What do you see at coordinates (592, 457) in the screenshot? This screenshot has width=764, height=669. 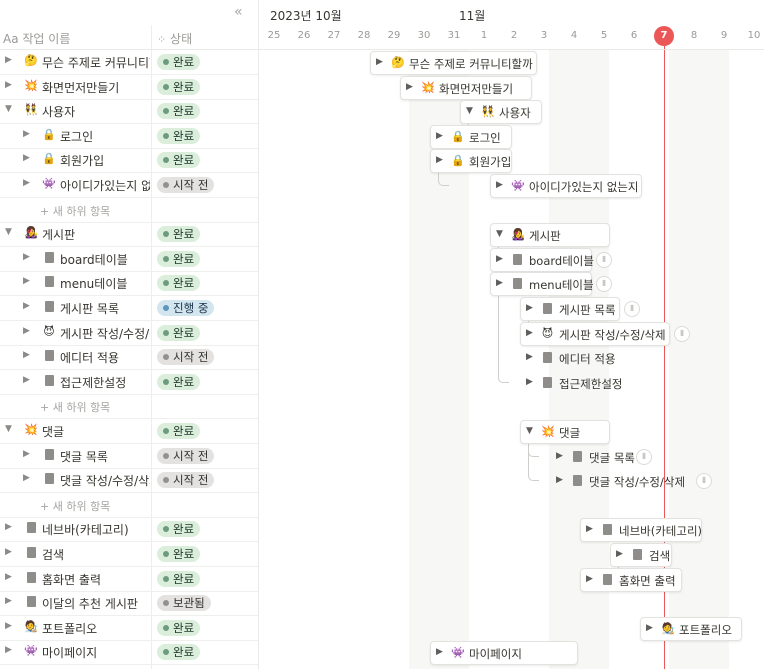 I see `timeline-card: ▶ 댓글 목록` at bounding box center [592, 457].